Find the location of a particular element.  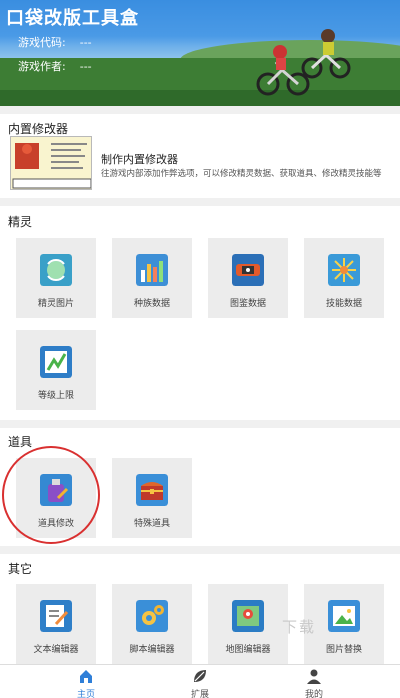

game-author-value: --- is located at coordinates (85, 66).